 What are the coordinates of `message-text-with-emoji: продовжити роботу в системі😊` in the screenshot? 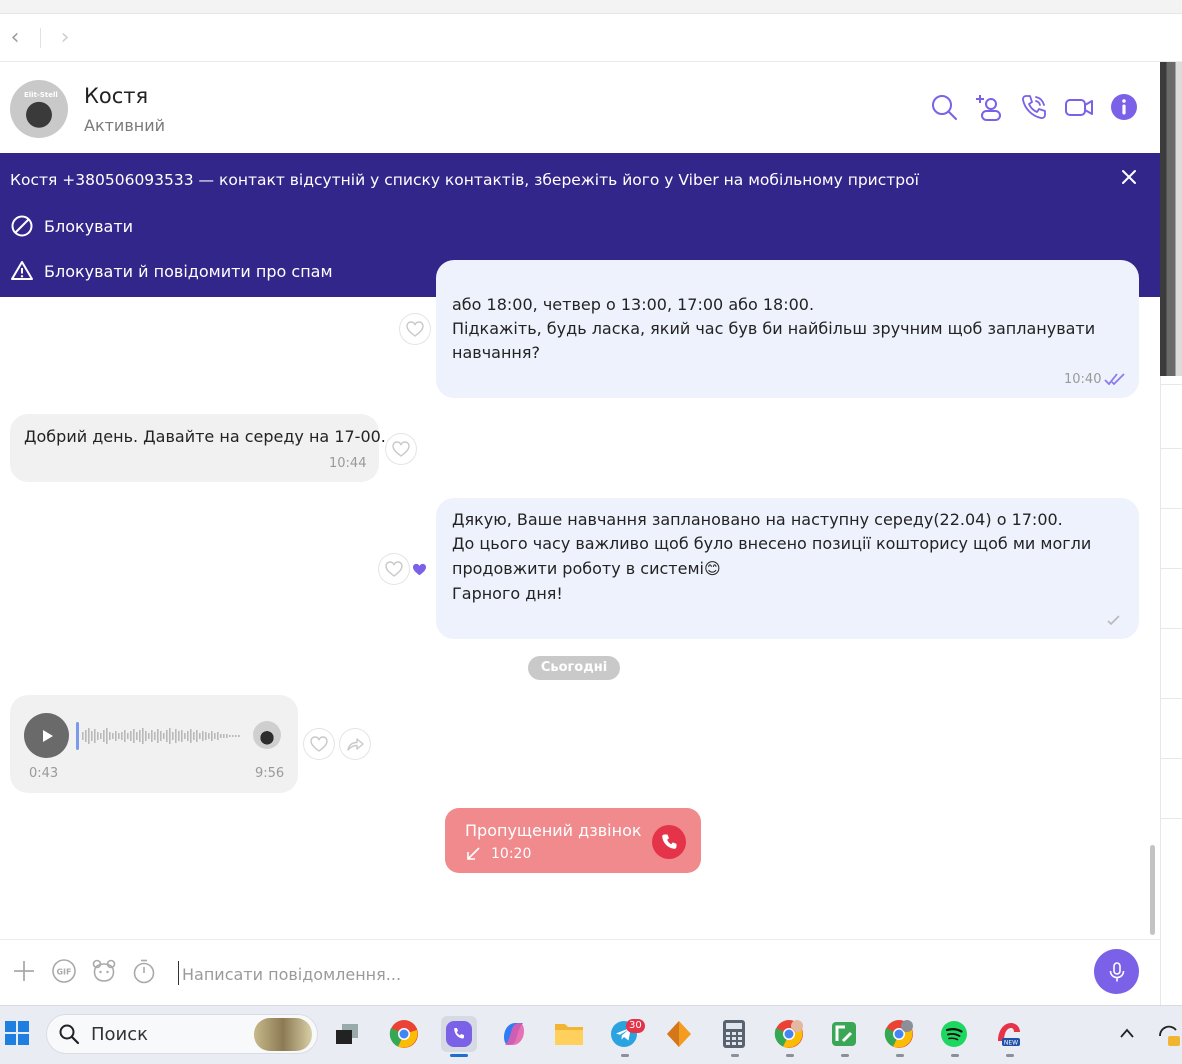 It's located at (586, 569).